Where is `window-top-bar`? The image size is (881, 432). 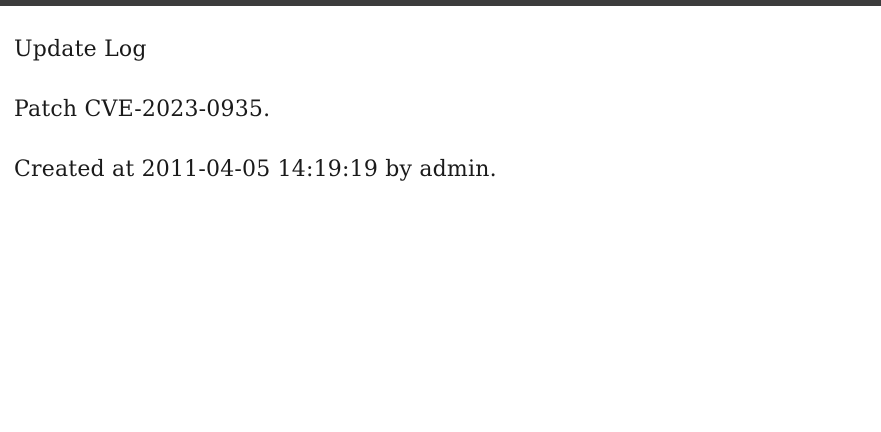 window-top-bar is located at coordinates (440, 3).